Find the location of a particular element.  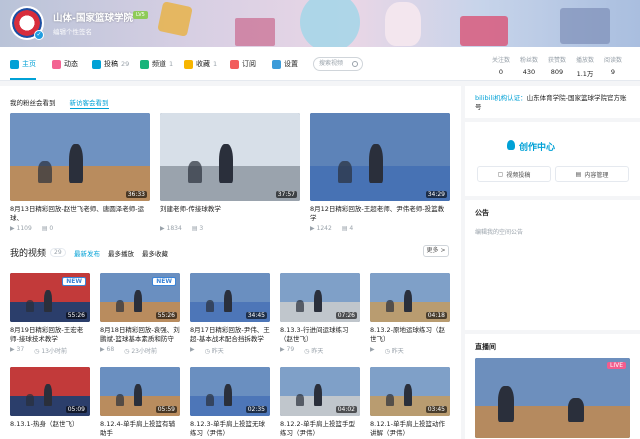

video-title: 8月12日精彩回放-王超老师、尹伟老师-投篮教学 is located at coordinates (380, 214).